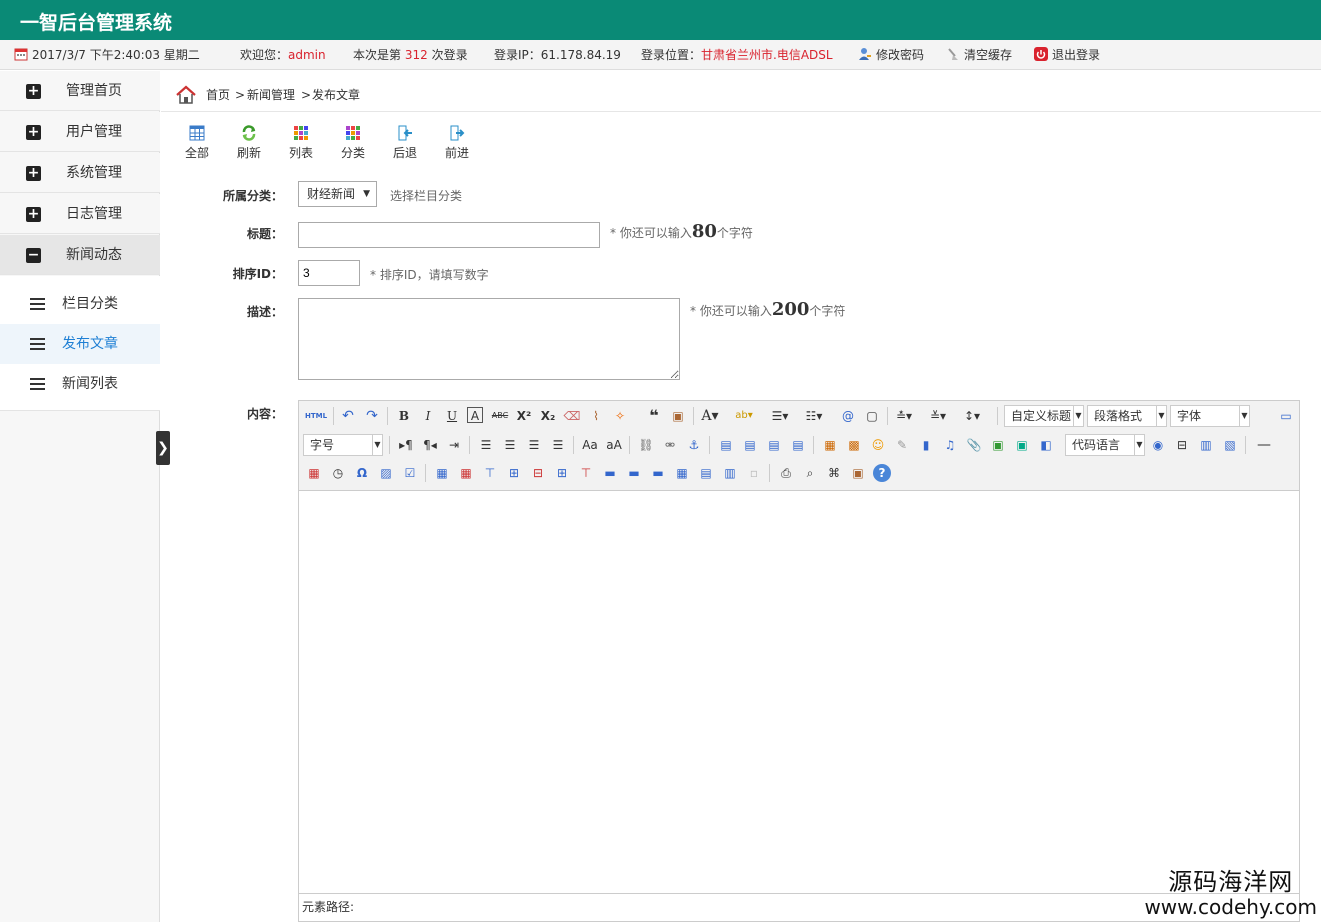  What do you see at coordinates (452, 416) in the screenshot?
I see `underline-icon: U` at bounding box center [452, 416].